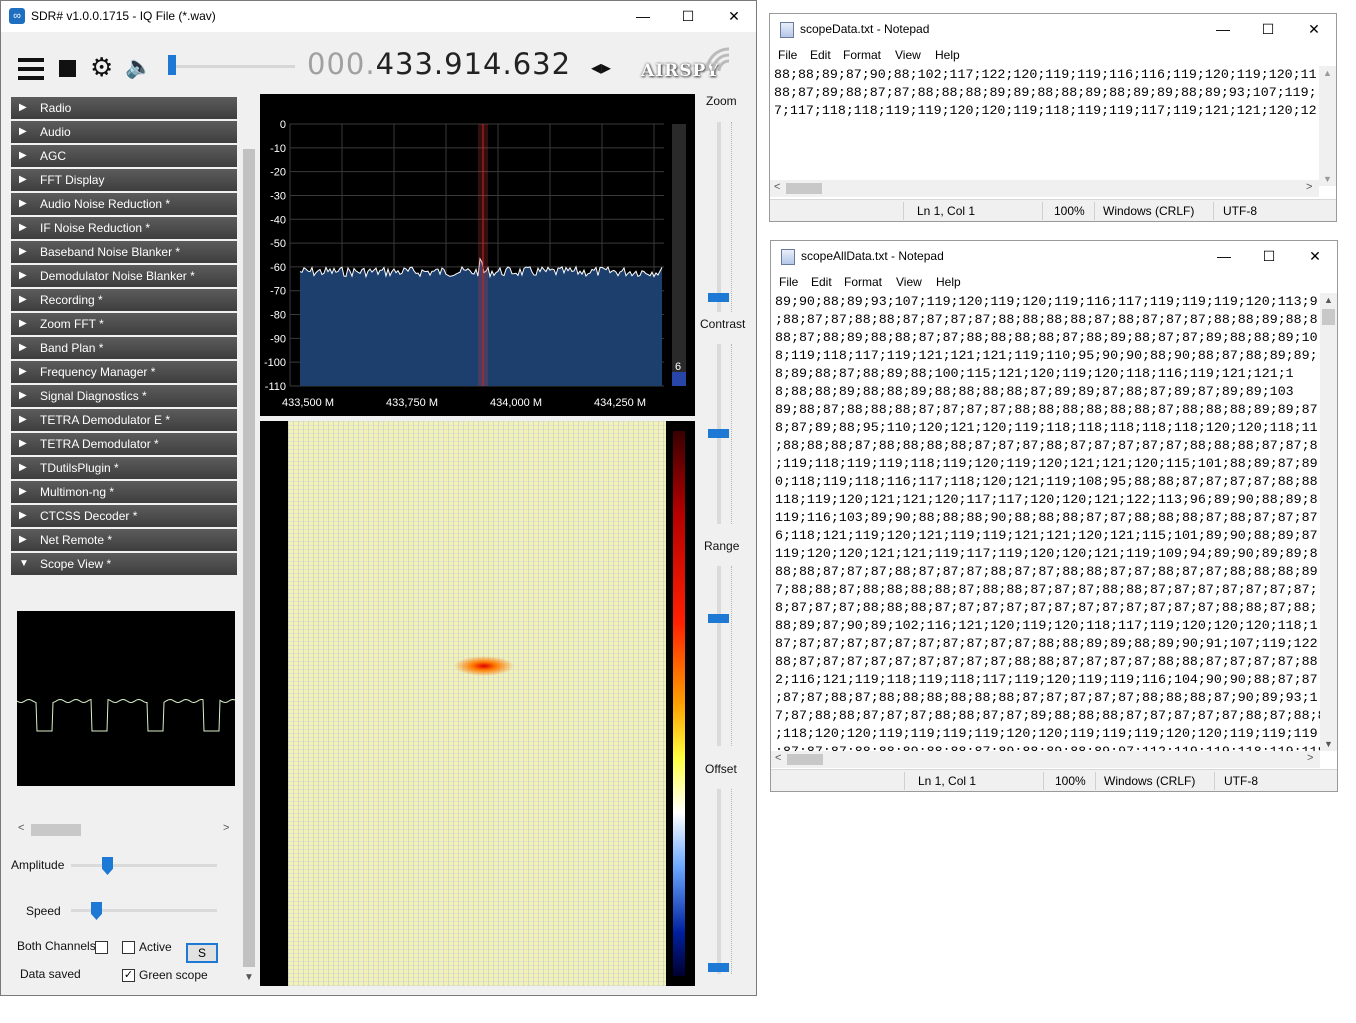 This screenshot has height=1023, width=1356. I want to click on side-panel-item: ▶ Baseband Noise Blanker *, so click(124, 252).